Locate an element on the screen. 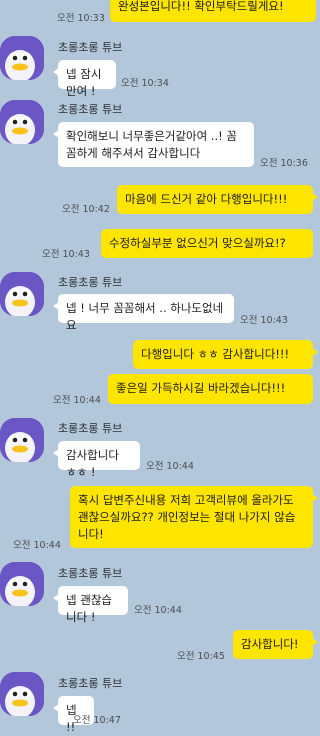 This screenshot has width=320, height=736. incoming-message-bubble: 확인해보니 너무좋은거같아여 ..! 꼼꼼하게 해주셔서 감사합니다 is located at coordinates (153, 144).